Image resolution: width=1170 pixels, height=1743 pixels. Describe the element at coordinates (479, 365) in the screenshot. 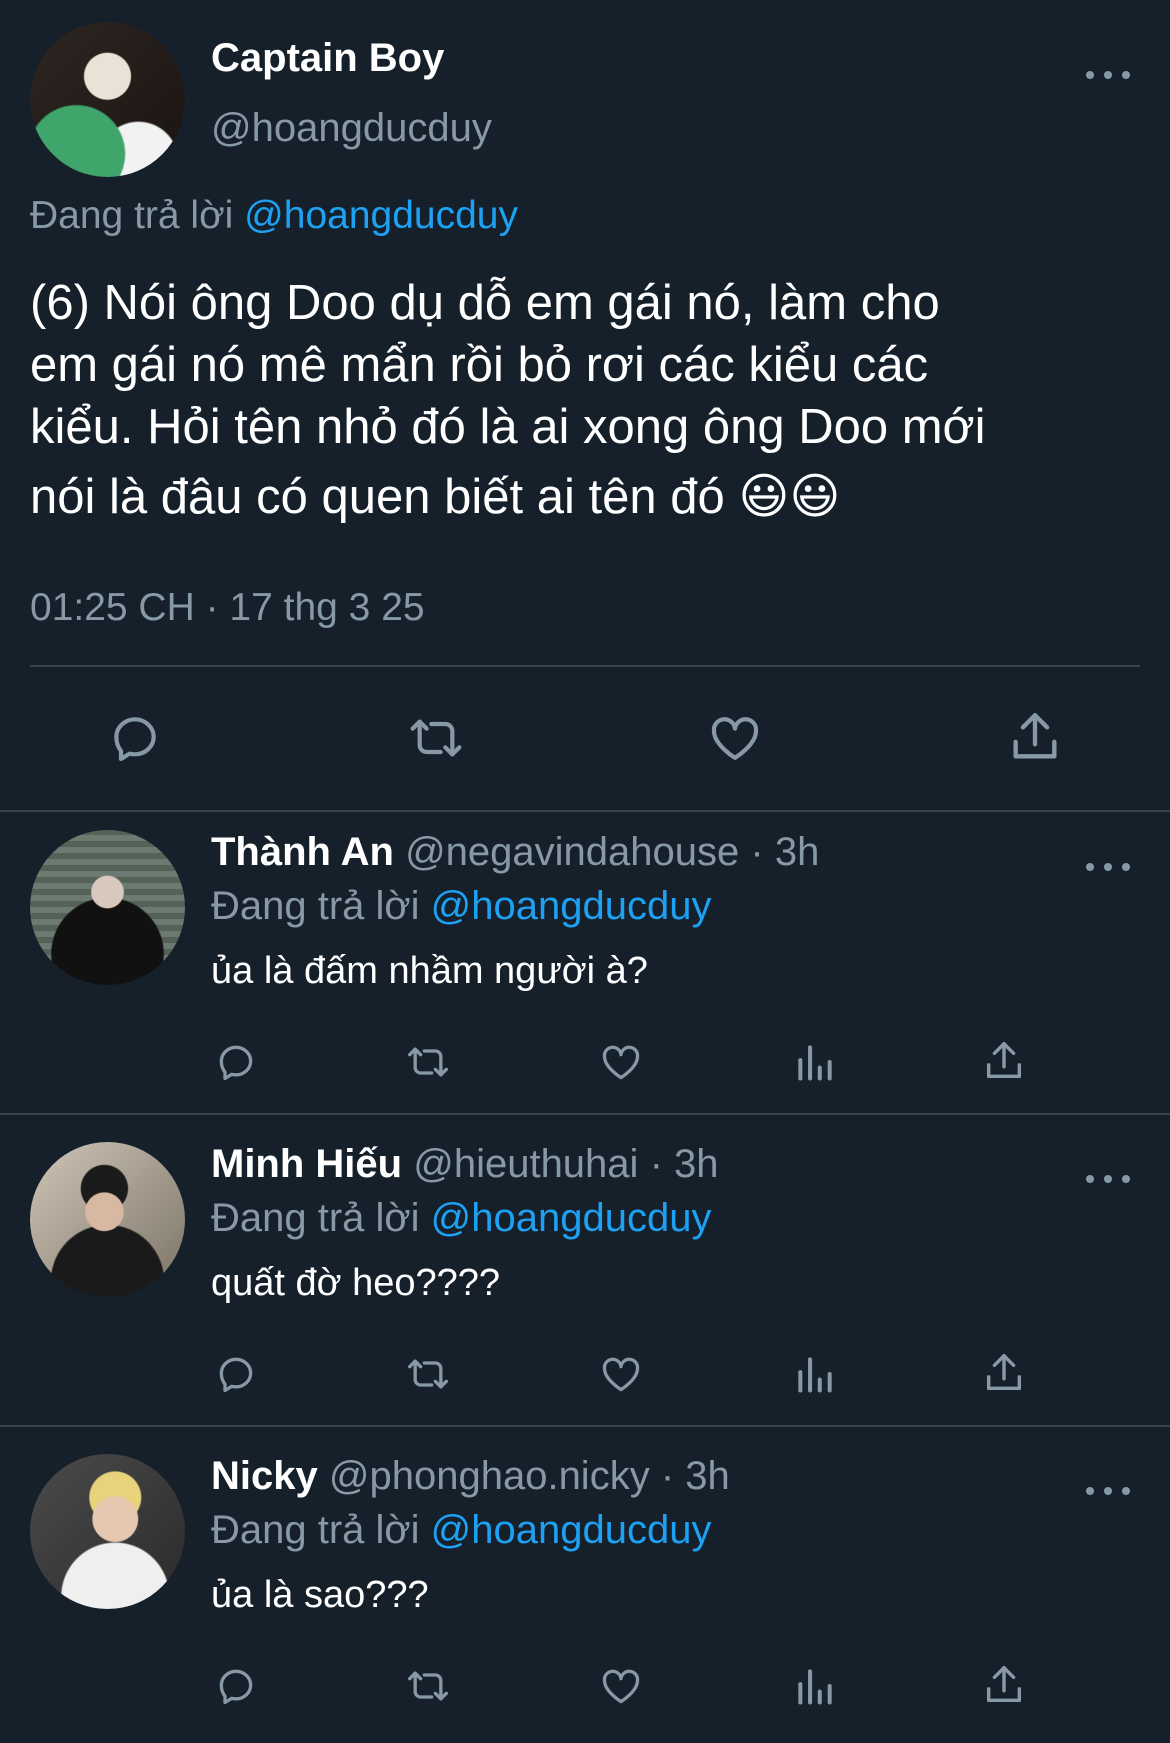

I see `tweet-line: em gái nó mê mẩn rồi bỏ rơi các kiểu các` at that location.